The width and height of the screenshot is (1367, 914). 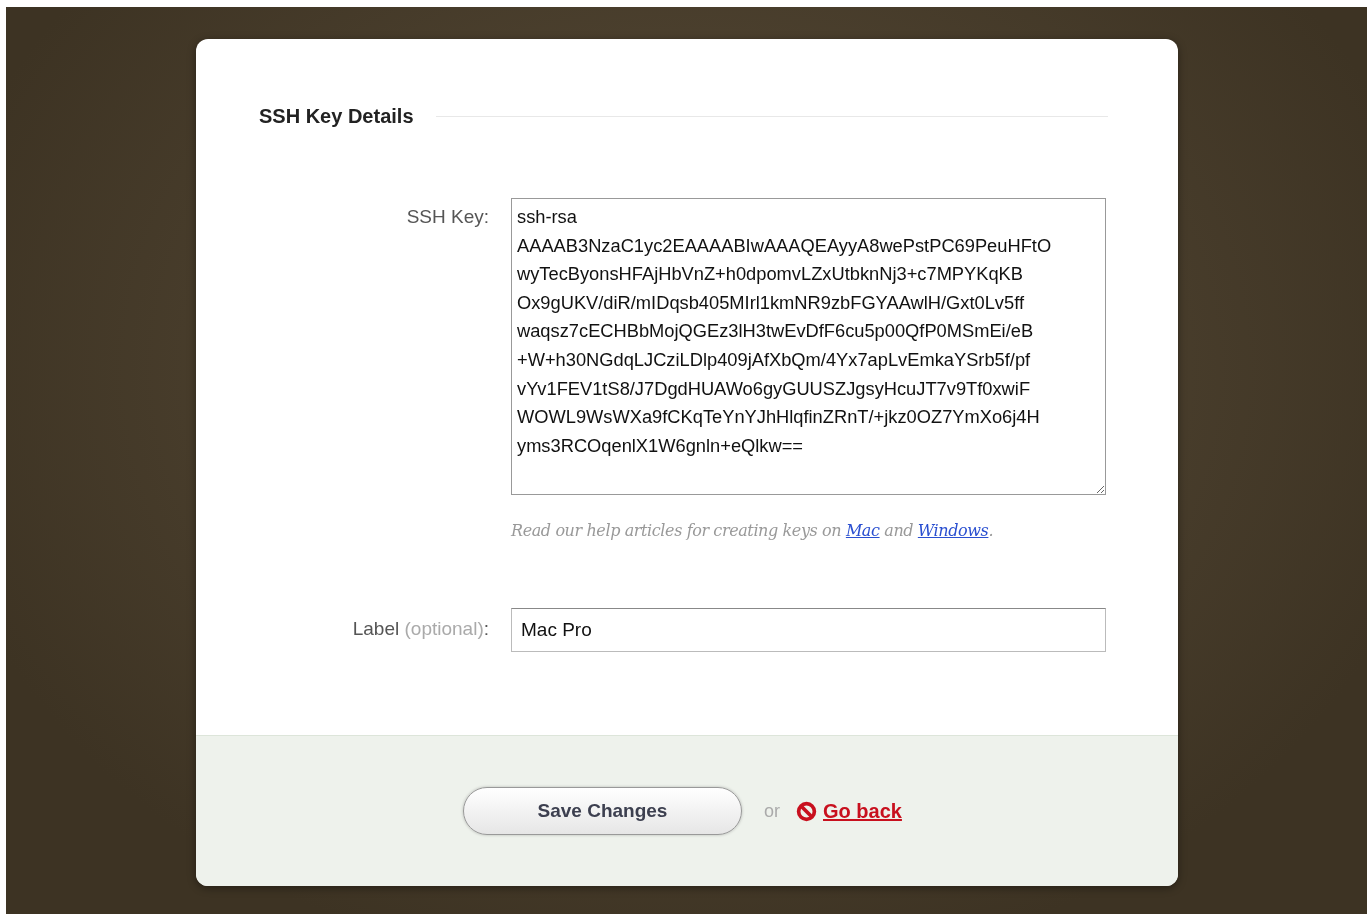 What do you see at coordinates (752, 530) in the screenshot?
I see `help-text: Read our help articles for creating keys on Mac and Windows.` at bounding box center [752, 530].